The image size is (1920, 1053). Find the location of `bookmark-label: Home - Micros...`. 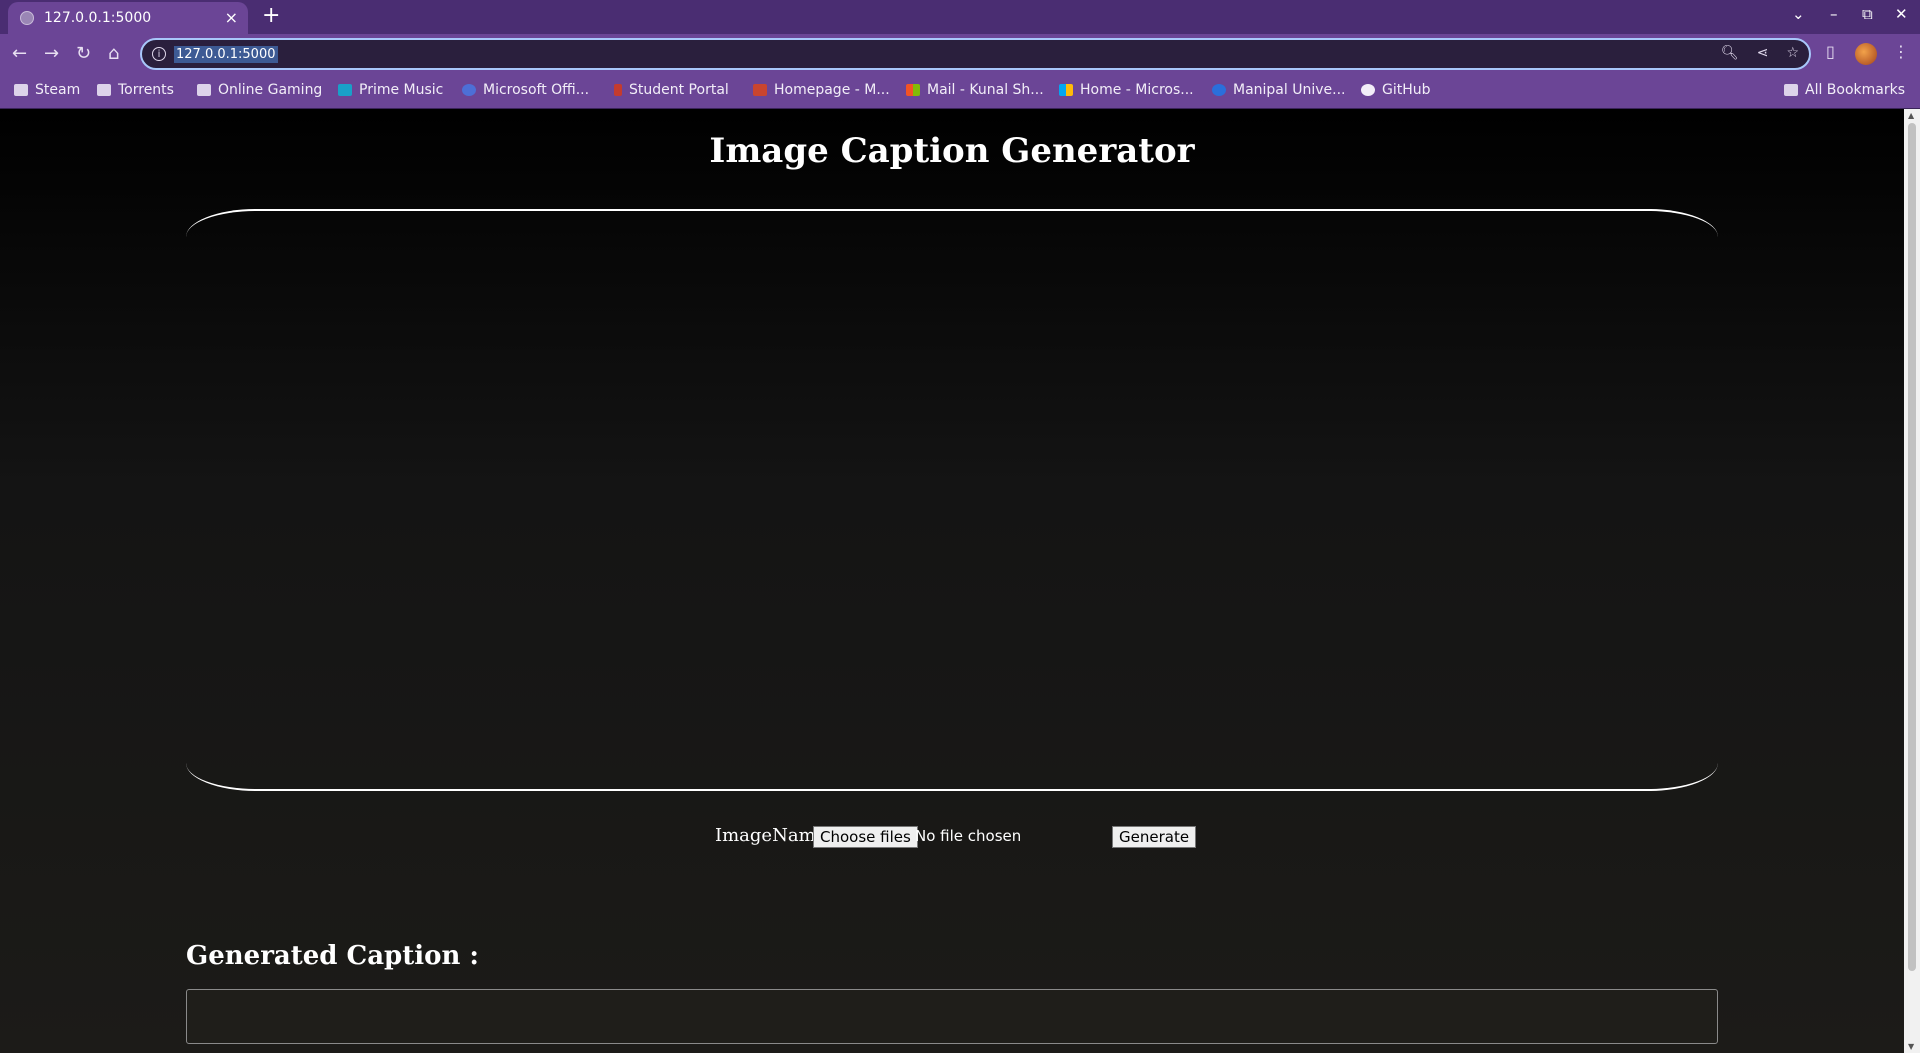

bookmark-label: Home - Micros... is located at coordinates (1137, 90).